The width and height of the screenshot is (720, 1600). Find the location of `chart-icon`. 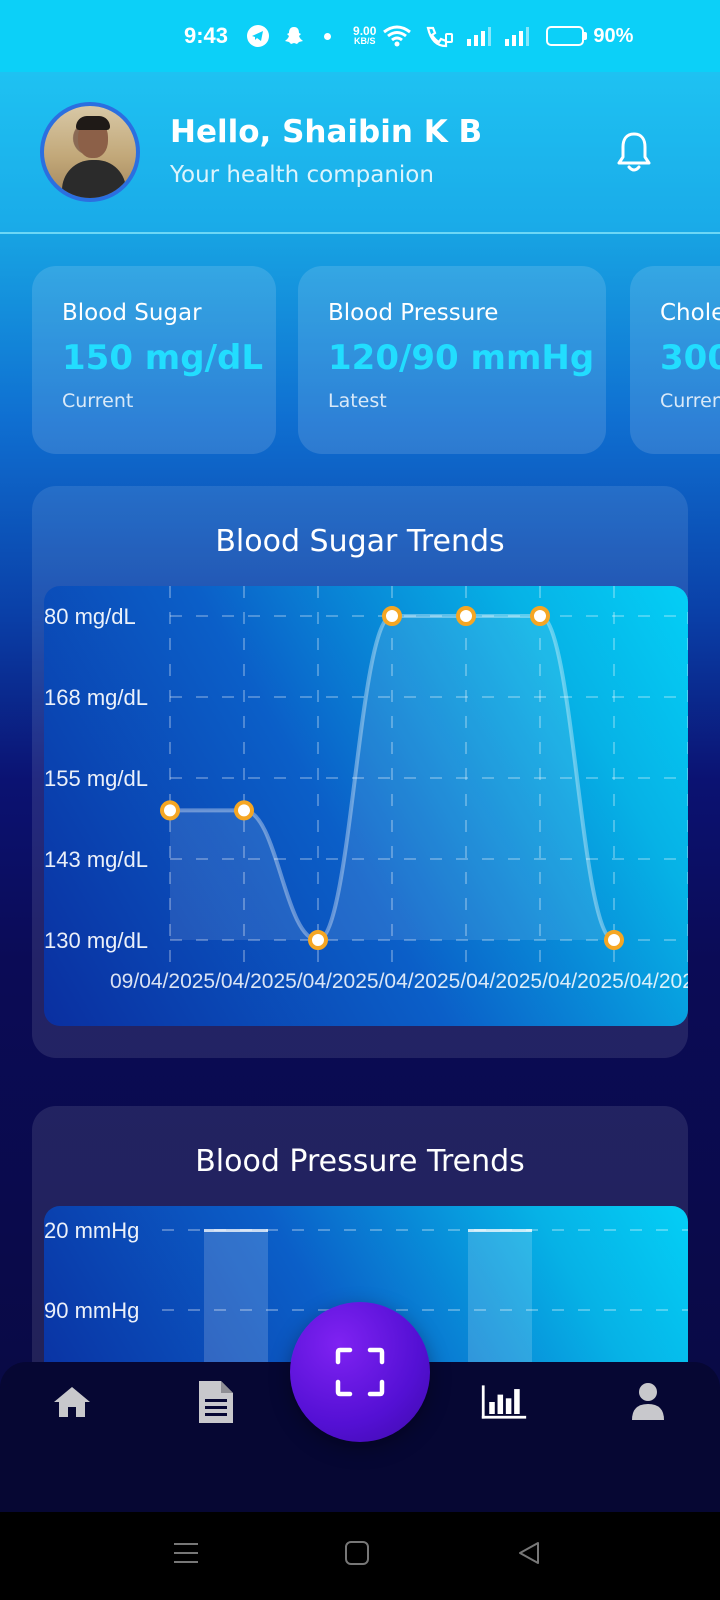

chart-icon is located at coordinates (504, 1402).